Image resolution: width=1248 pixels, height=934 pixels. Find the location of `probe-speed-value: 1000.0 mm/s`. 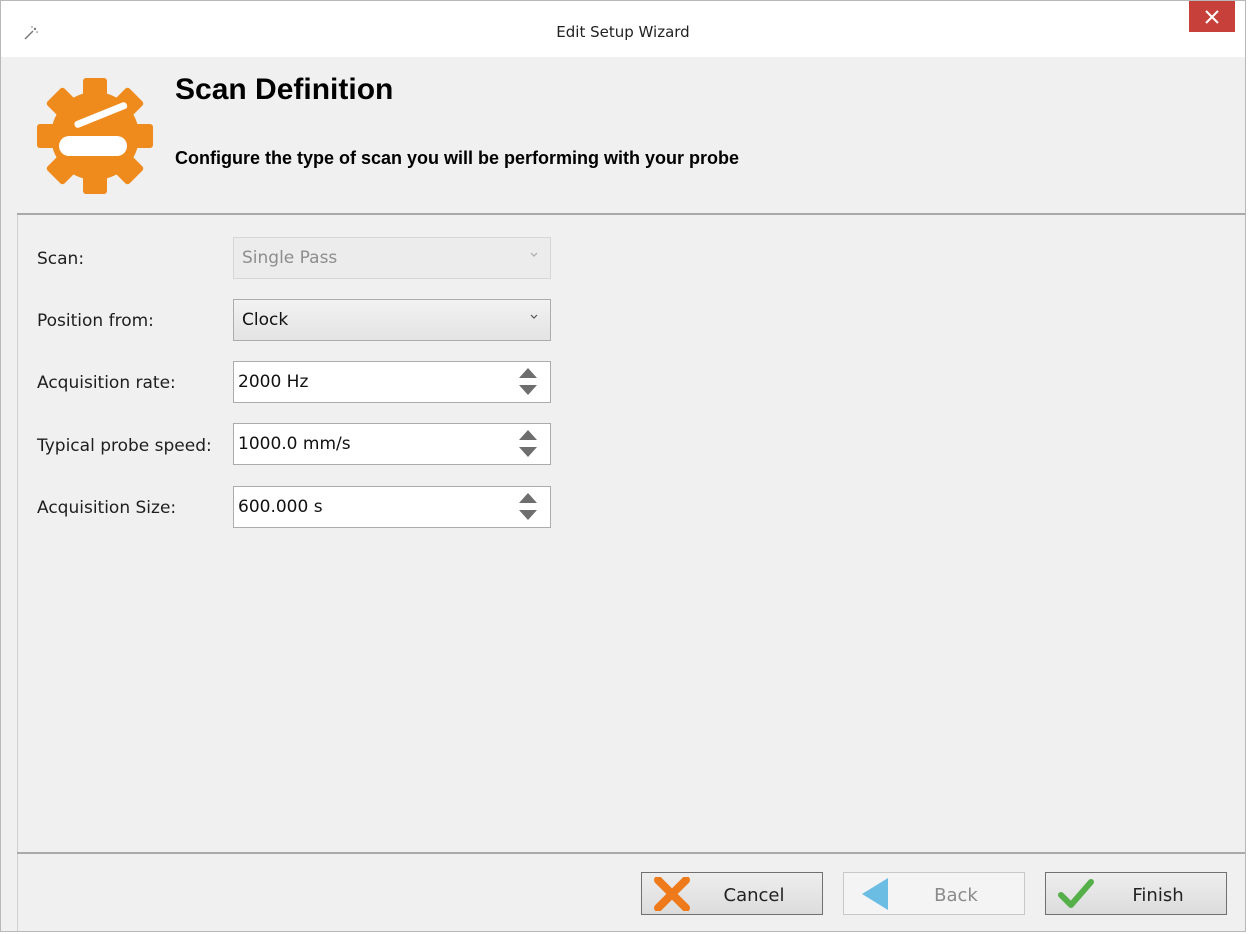

probe-speed-value: 1000.0 mm/s is located at coordinates (294, 444).